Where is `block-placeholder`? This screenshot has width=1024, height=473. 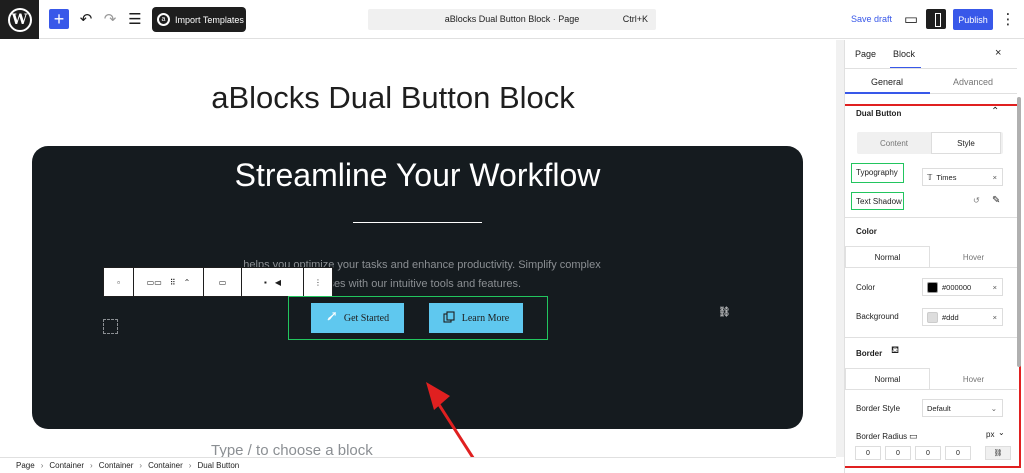
block-placeholder is located at coordinates (110, 326).